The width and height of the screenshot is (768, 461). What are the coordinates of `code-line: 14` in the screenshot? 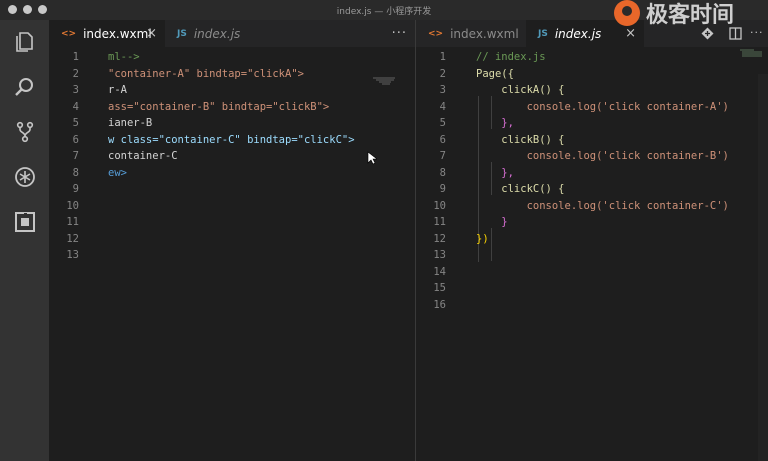 It's located at (439, 271).